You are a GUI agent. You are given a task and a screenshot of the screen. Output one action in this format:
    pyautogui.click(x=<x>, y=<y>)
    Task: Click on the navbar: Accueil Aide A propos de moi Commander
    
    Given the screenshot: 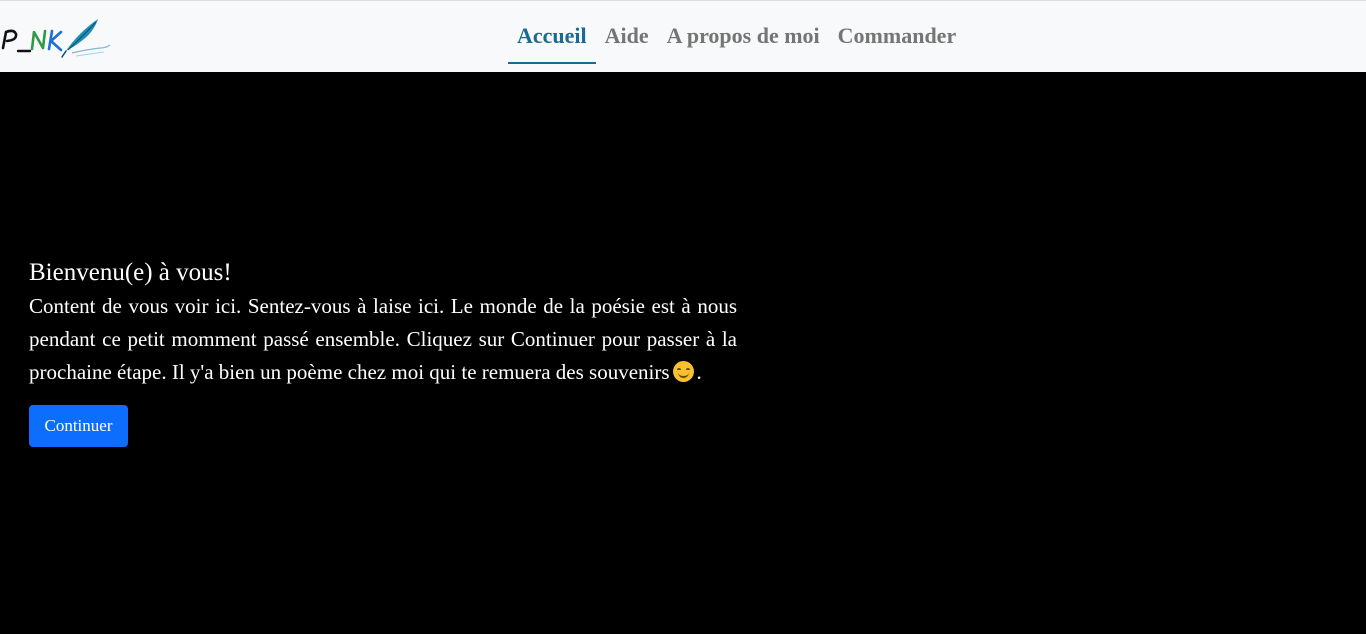 What is the action you would take?
    pyautogui.click(x=683, y=36)
    